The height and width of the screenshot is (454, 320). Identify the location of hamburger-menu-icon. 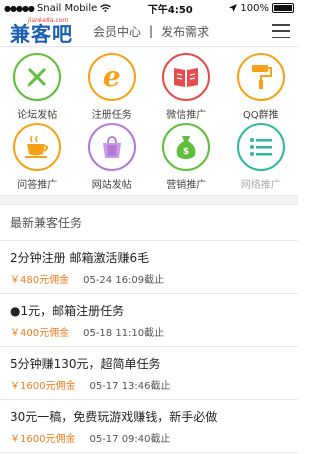
(281, 31).